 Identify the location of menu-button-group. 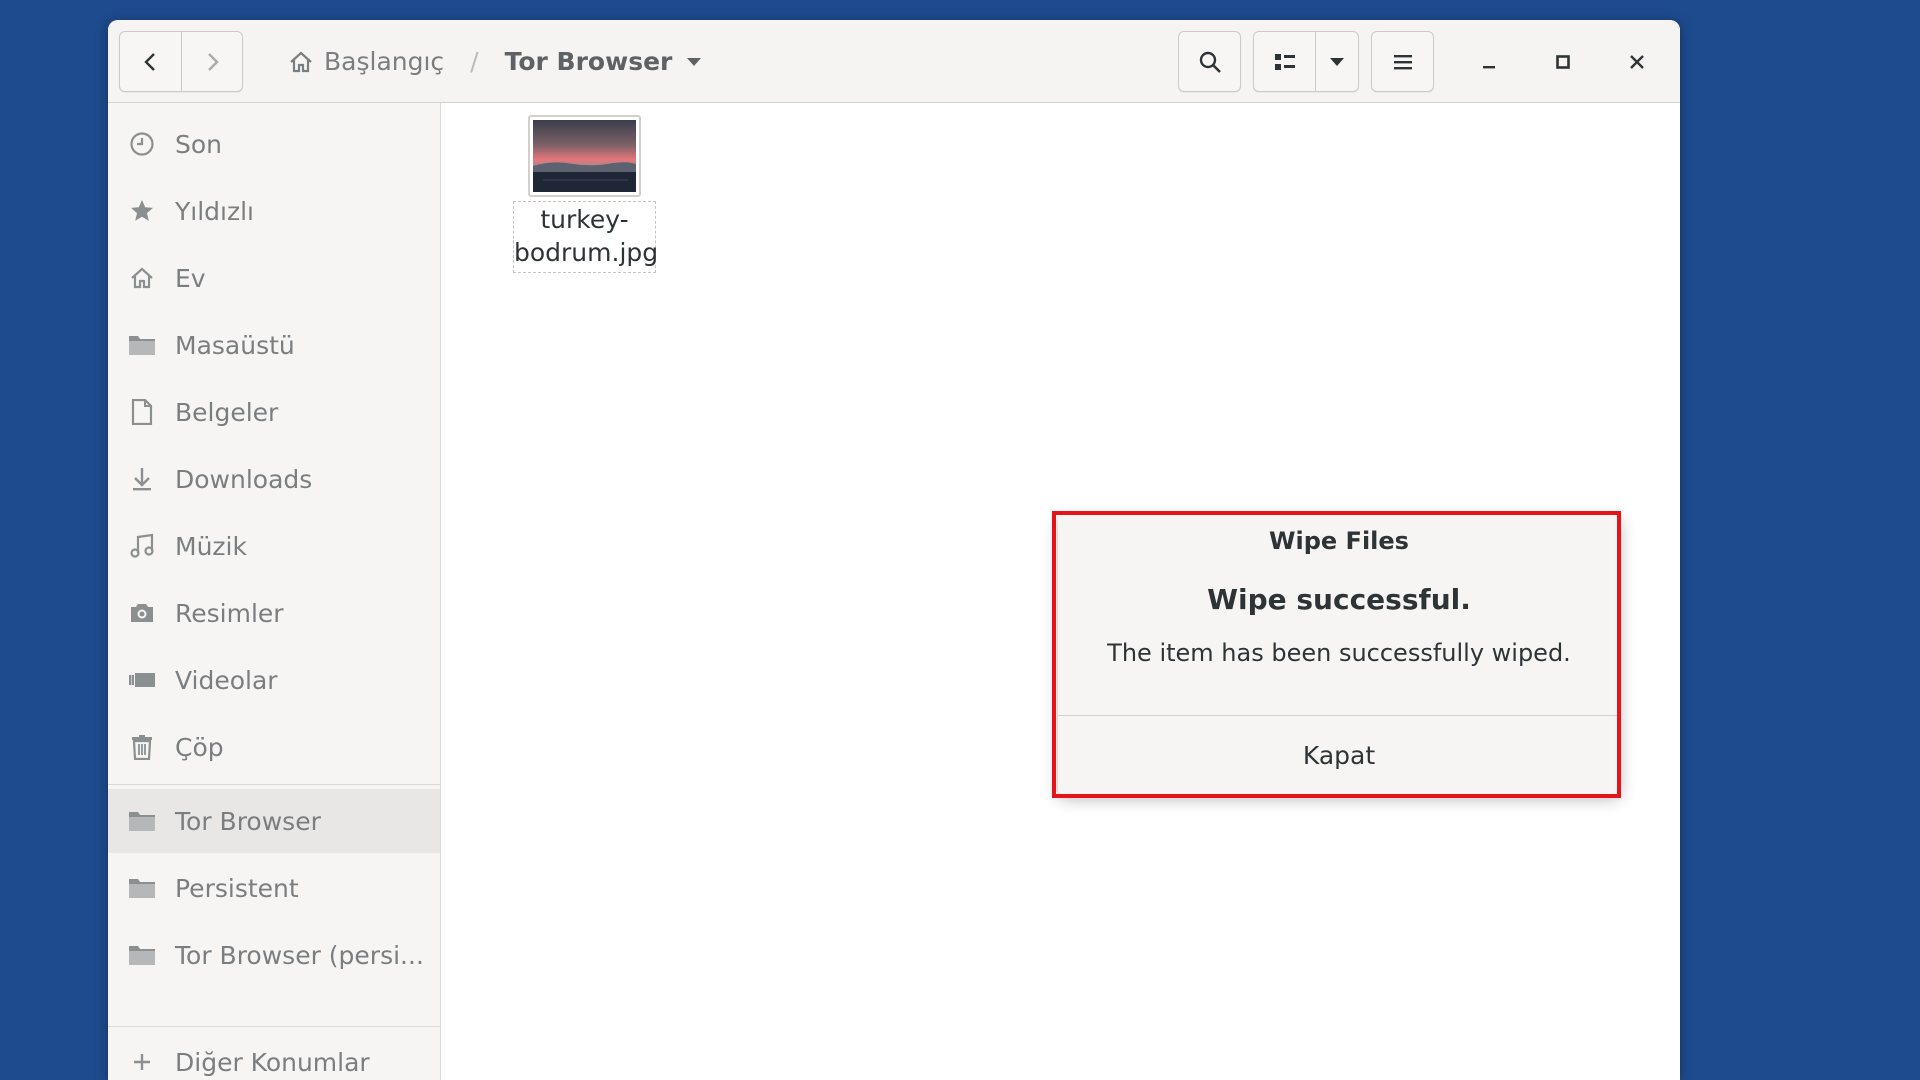
(1402, 61).